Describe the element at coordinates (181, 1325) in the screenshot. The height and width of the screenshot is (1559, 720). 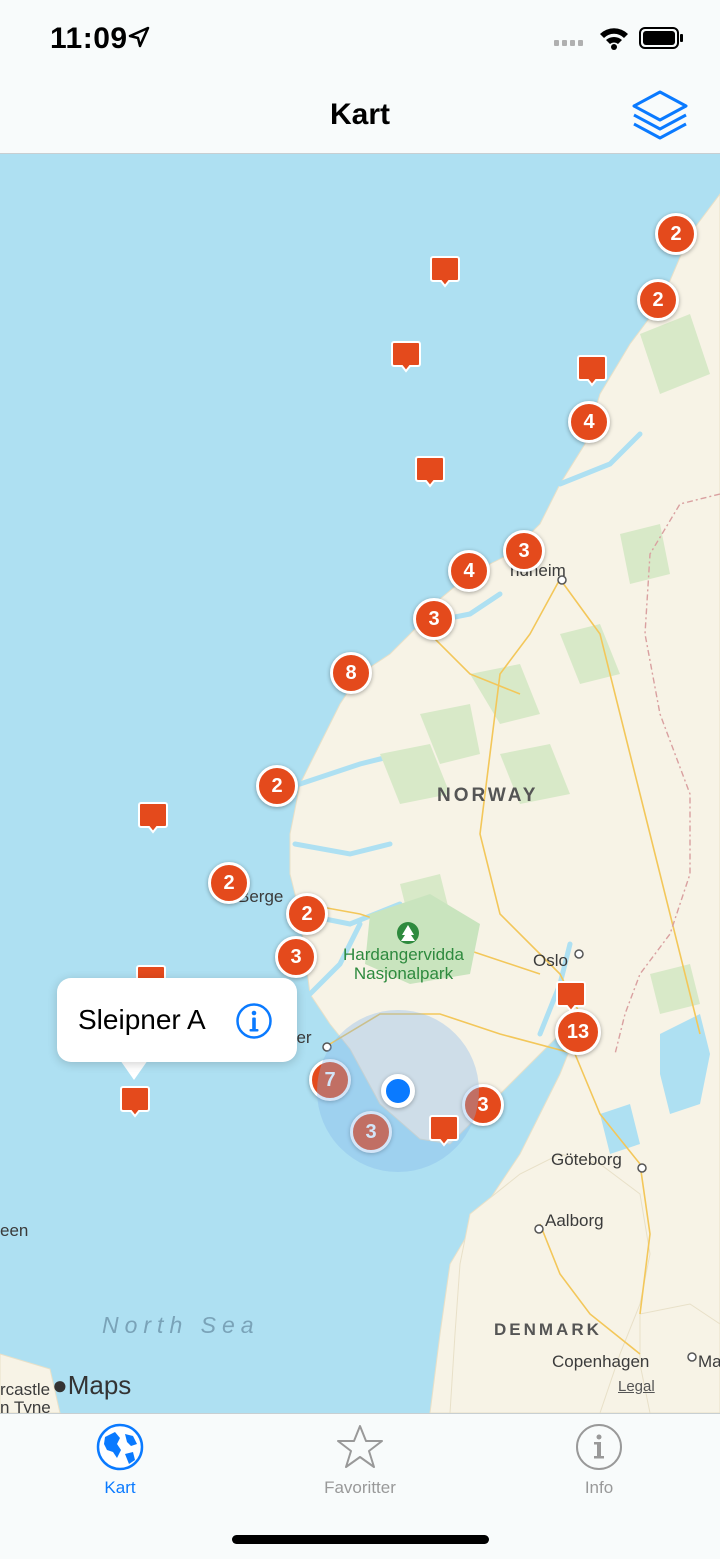
I see `map-label-north-sea: North Sea` at that location.